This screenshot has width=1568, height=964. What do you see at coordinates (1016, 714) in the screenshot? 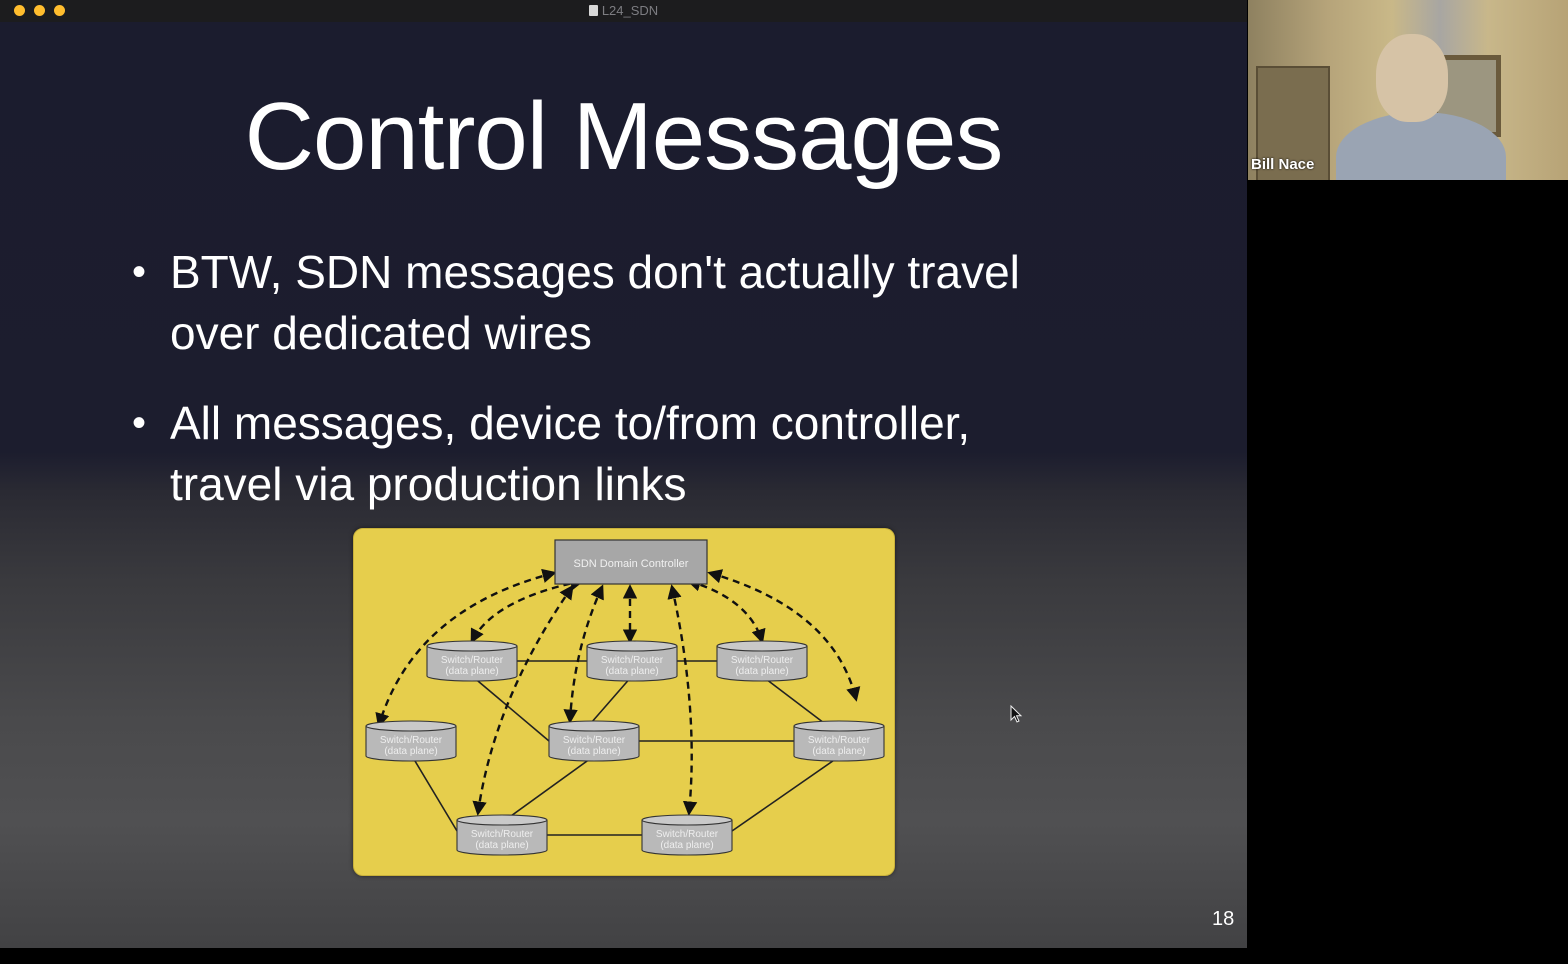
I see `mouse-pointer-icon` at bounding box center [1016, 714].